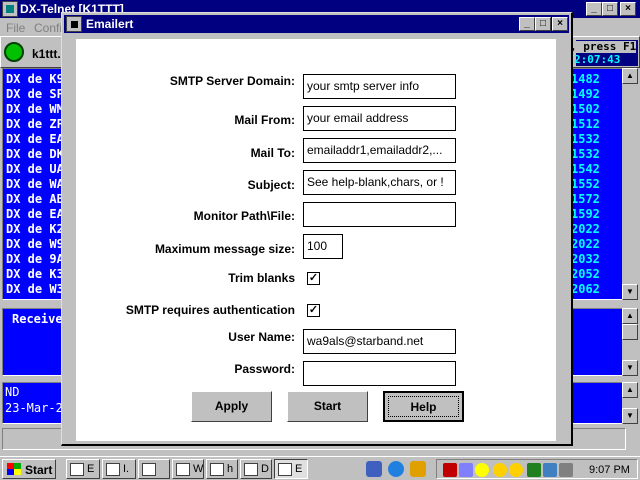 The image size is (640, 480). What do you see at coordinates (327, 406) in the screenshot?
I see `start-button: Start` at bounding box center [327, 406].